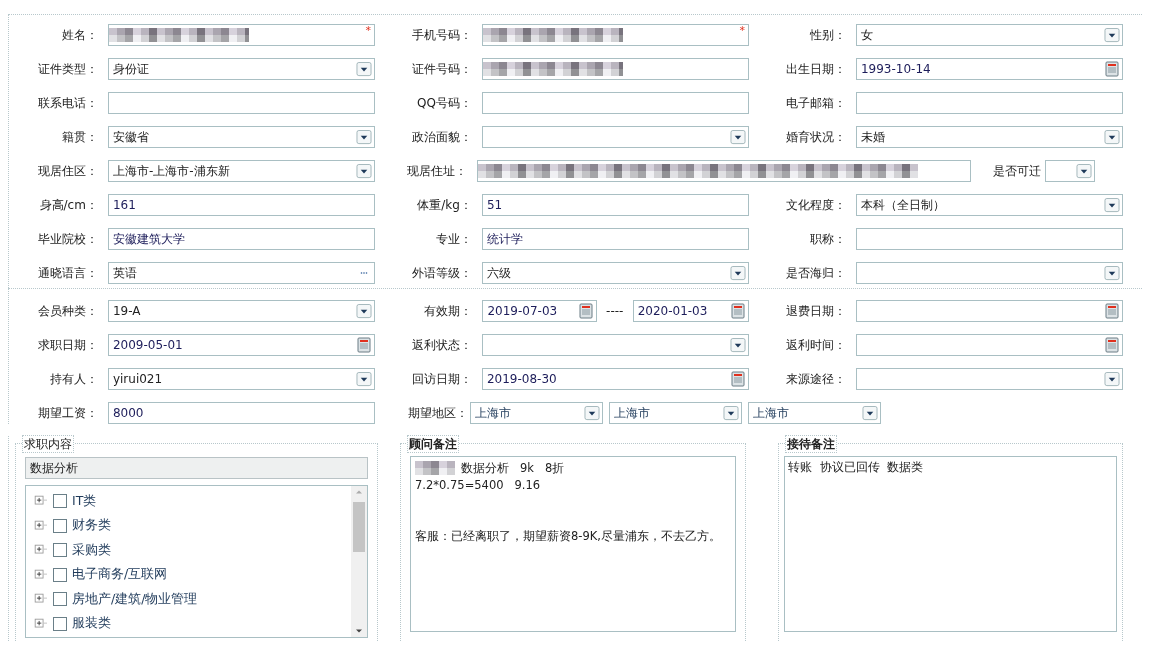 The image size is (1150, 649). I want to click on field-label: 求职日期：, so click(67, 345).